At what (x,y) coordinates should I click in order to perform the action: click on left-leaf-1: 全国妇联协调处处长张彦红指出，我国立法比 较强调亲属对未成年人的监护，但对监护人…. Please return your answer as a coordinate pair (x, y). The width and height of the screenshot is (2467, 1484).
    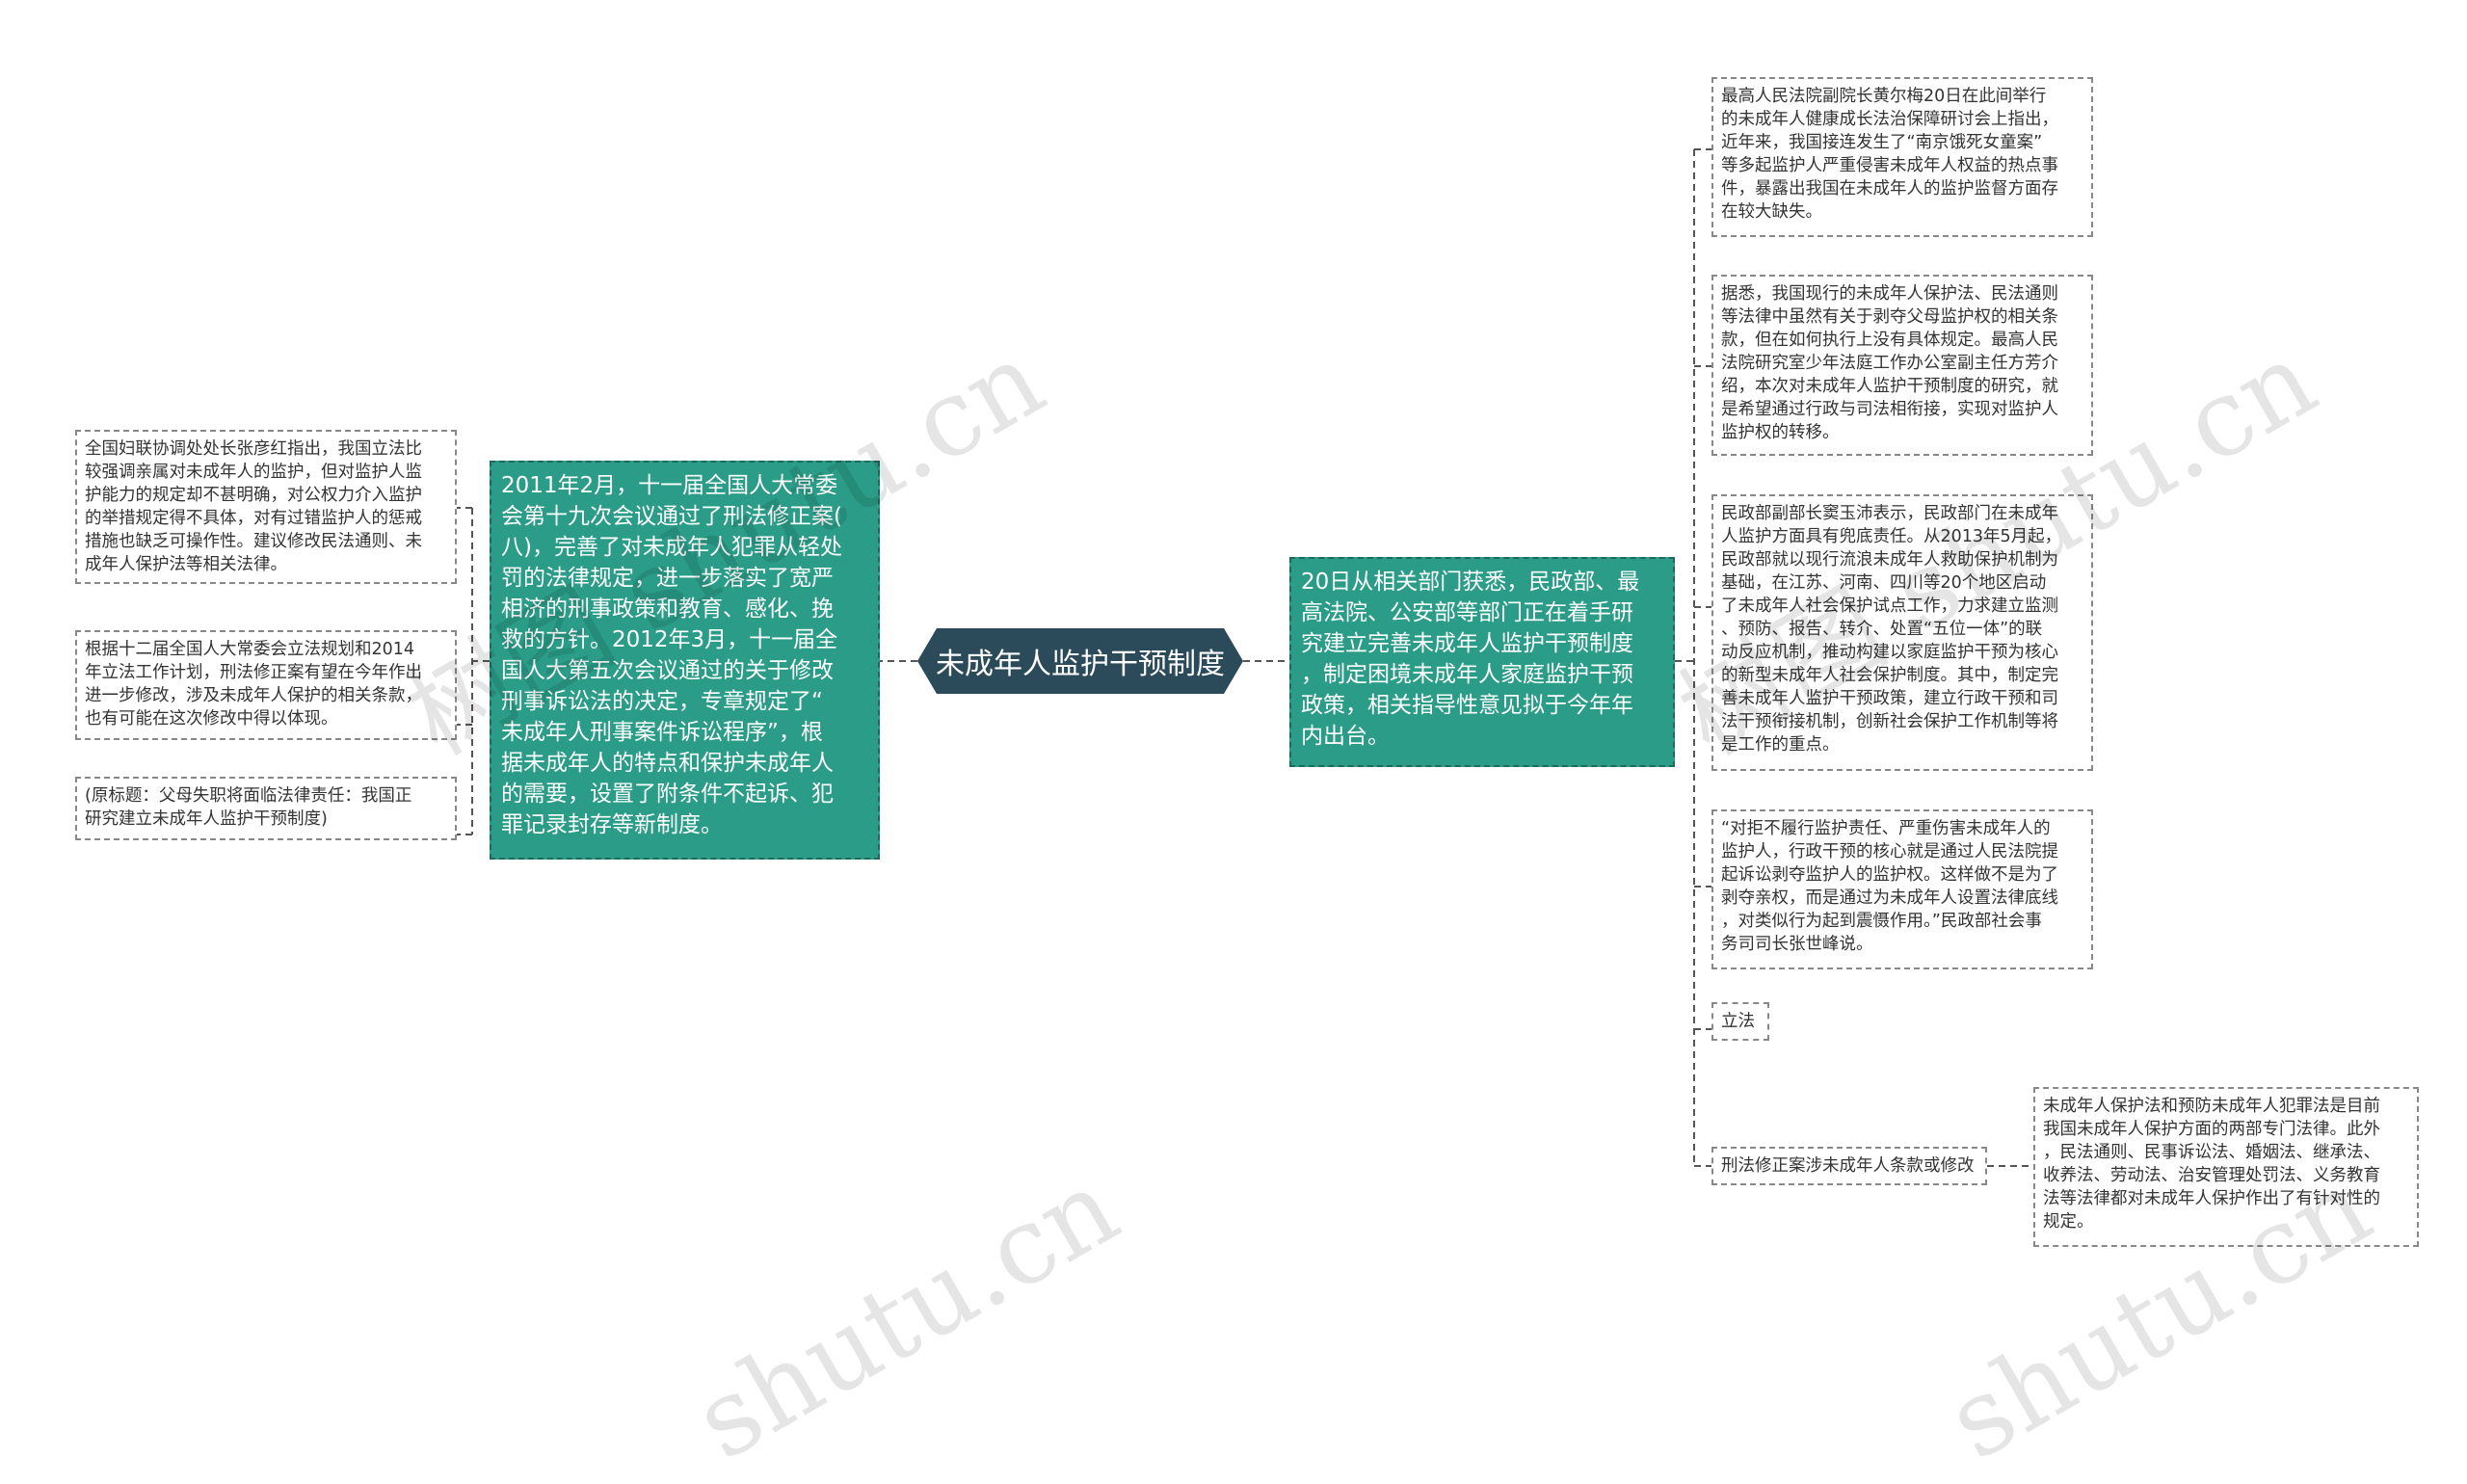
    Looking at the image, I should click on (266, 507).